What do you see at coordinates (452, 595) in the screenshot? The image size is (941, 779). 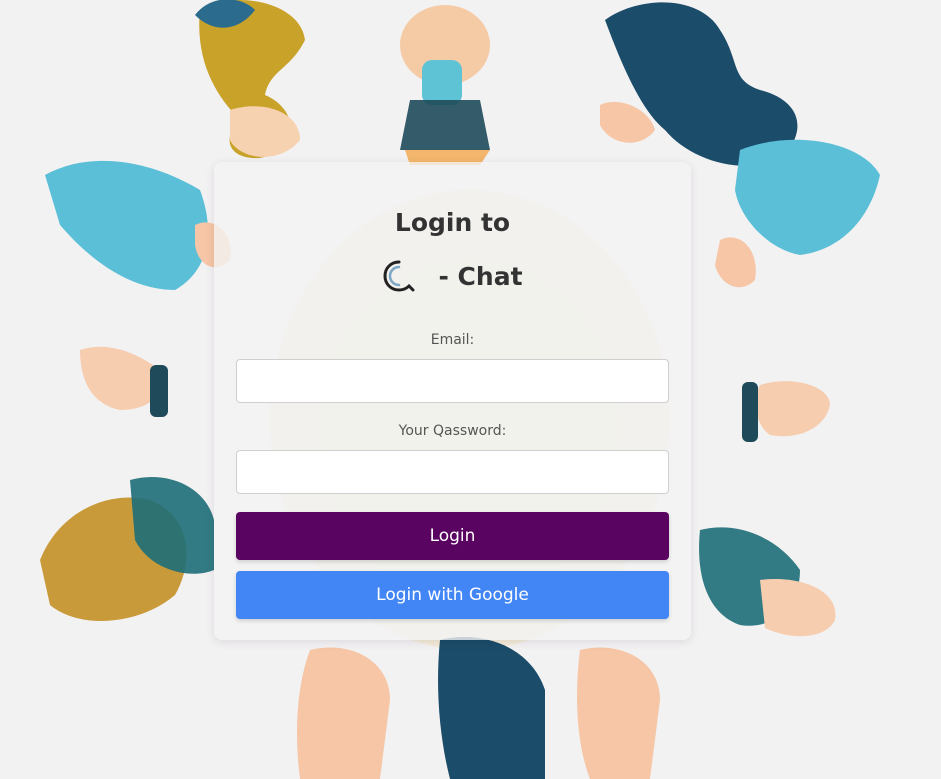 I see `google-login-button: Login with Google` at bounding box center [452, 595].